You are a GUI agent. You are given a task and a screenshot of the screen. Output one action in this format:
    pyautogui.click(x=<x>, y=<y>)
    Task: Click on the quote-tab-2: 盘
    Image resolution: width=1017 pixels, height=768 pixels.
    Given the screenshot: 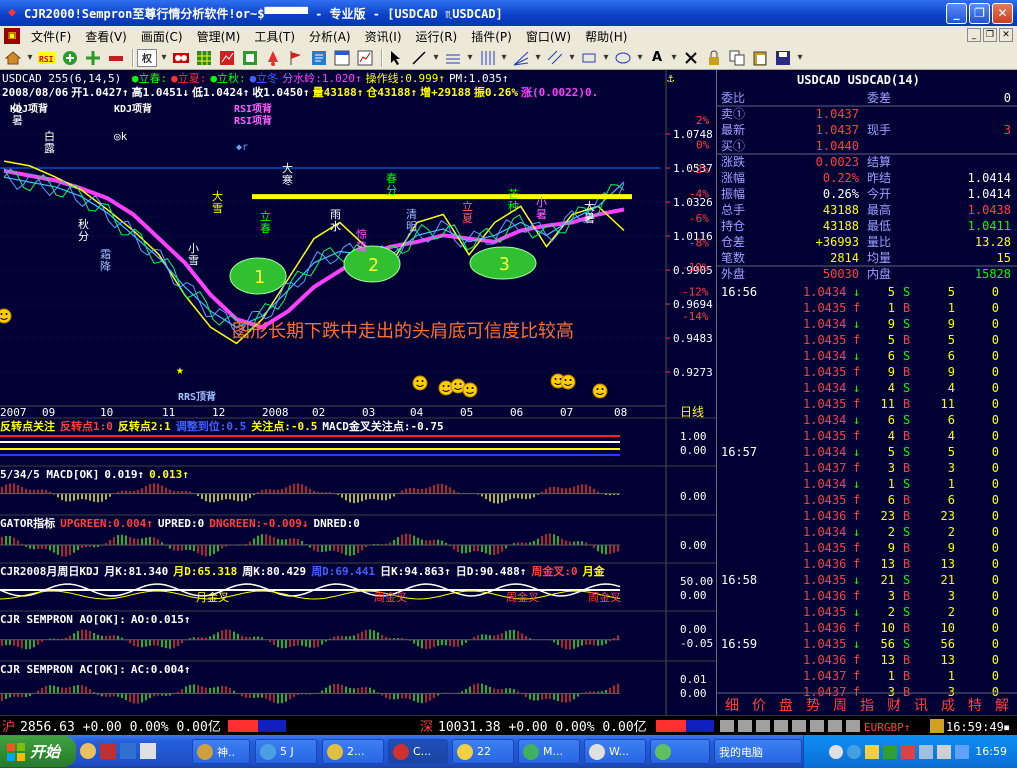 What is the action you would take?
    pyautogui.click(x=786, y=705)
    